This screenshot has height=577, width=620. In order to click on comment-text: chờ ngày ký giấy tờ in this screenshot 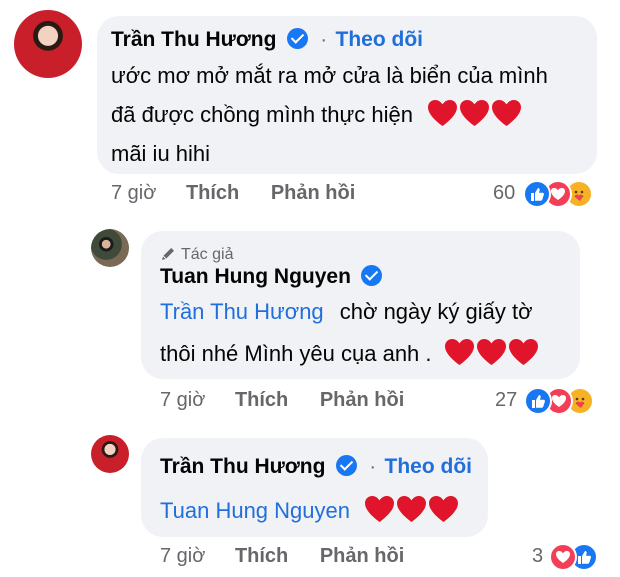, I will do `click(436, 311)`.